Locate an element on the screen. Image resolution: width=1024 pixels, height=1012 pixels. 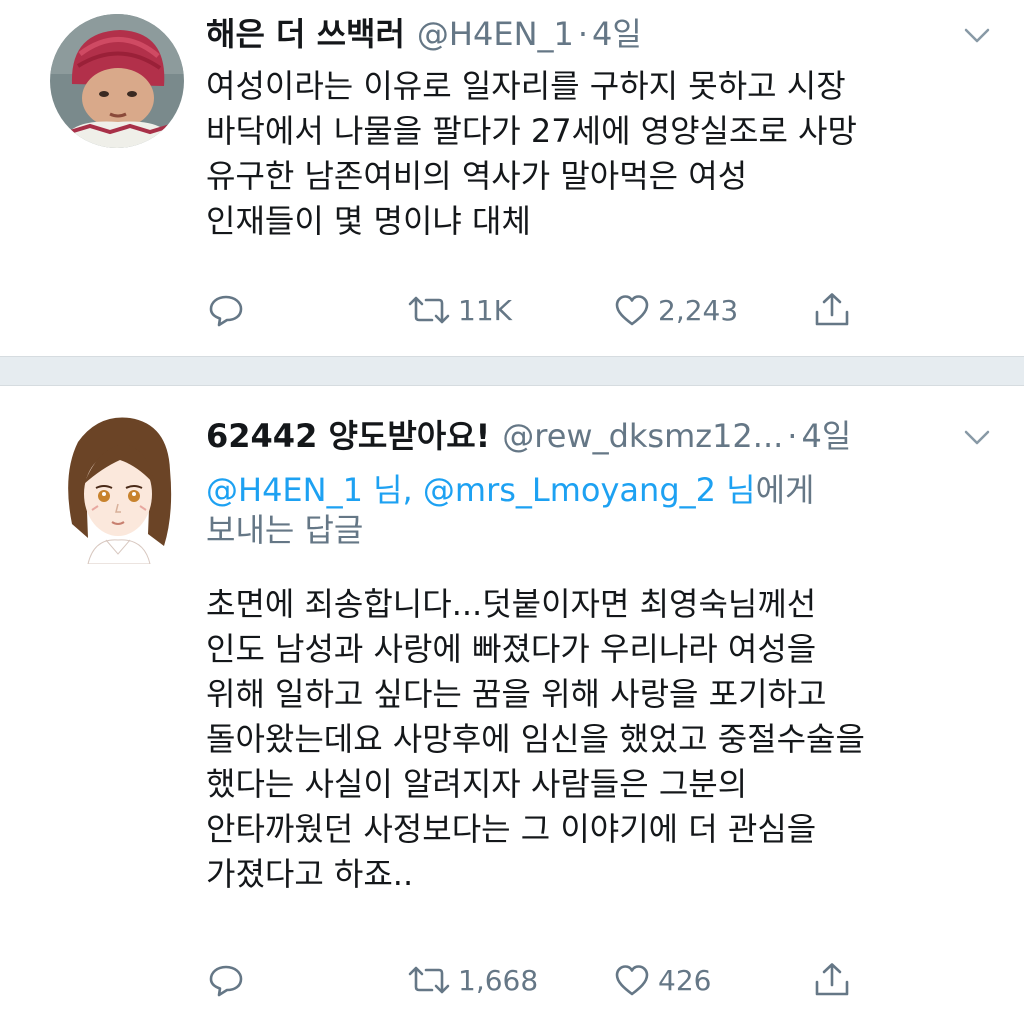
like-button: 426 is located at coordinates (661, 980).